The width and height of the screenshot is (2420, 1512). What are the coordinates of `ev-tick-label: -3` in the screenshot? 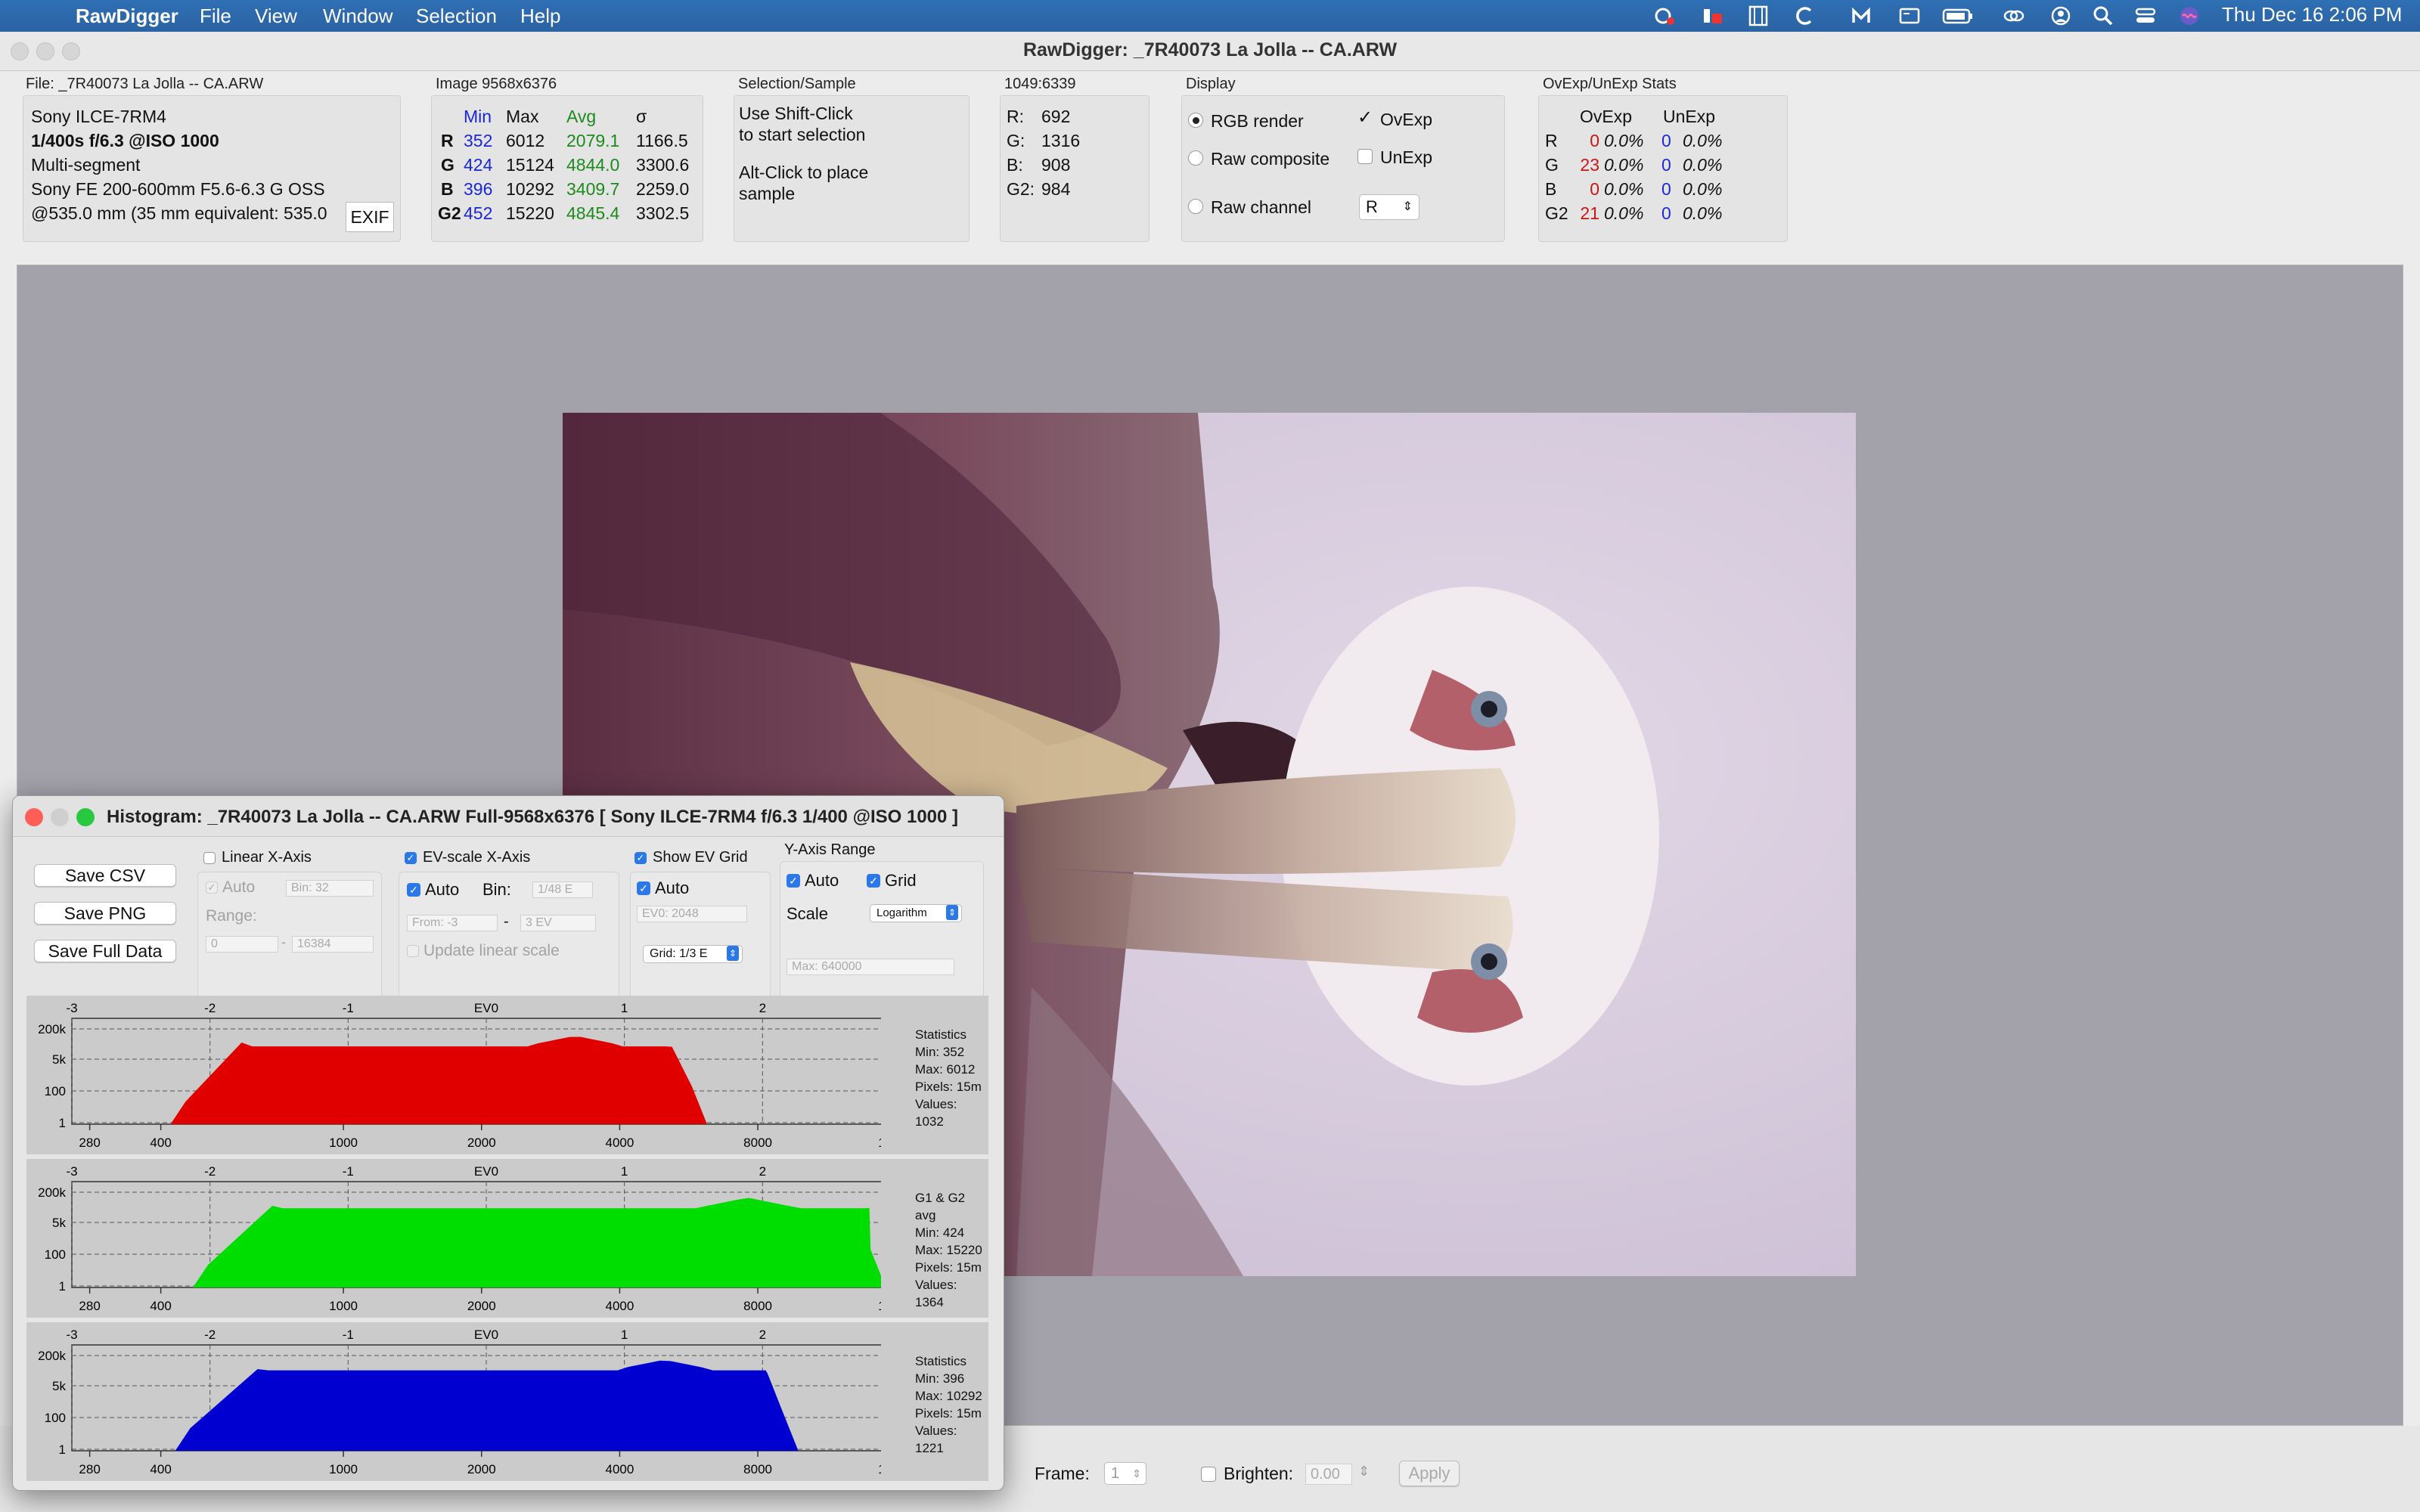 It's located at (71, 1171).